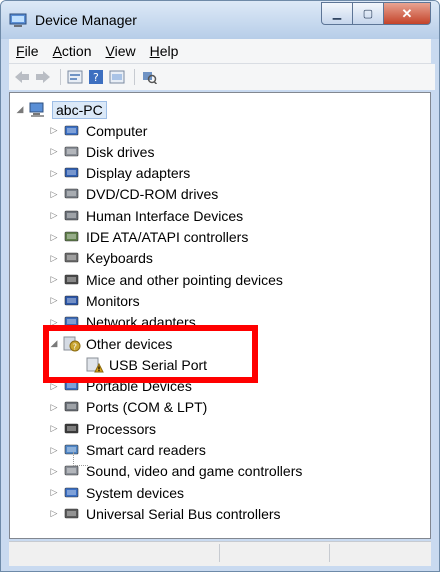 The height and width of the screenshot is (572, 440). What do you see at coordinates (72, 216) in the screenshot?
I see `hid-icon` at bounding box center [72, 216].